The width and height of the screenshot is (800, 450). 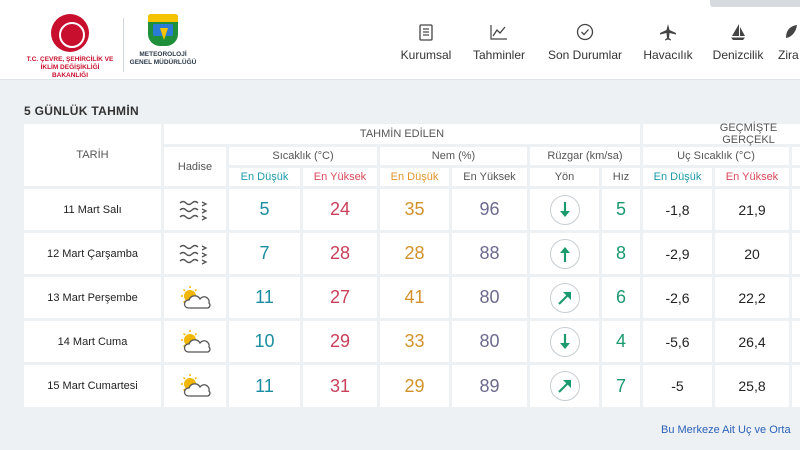 What do you see at coordinates (499, 46) in the screenshot?
I see `nav-item-tahminler: Tahminler` at bounding box center [499, 46].